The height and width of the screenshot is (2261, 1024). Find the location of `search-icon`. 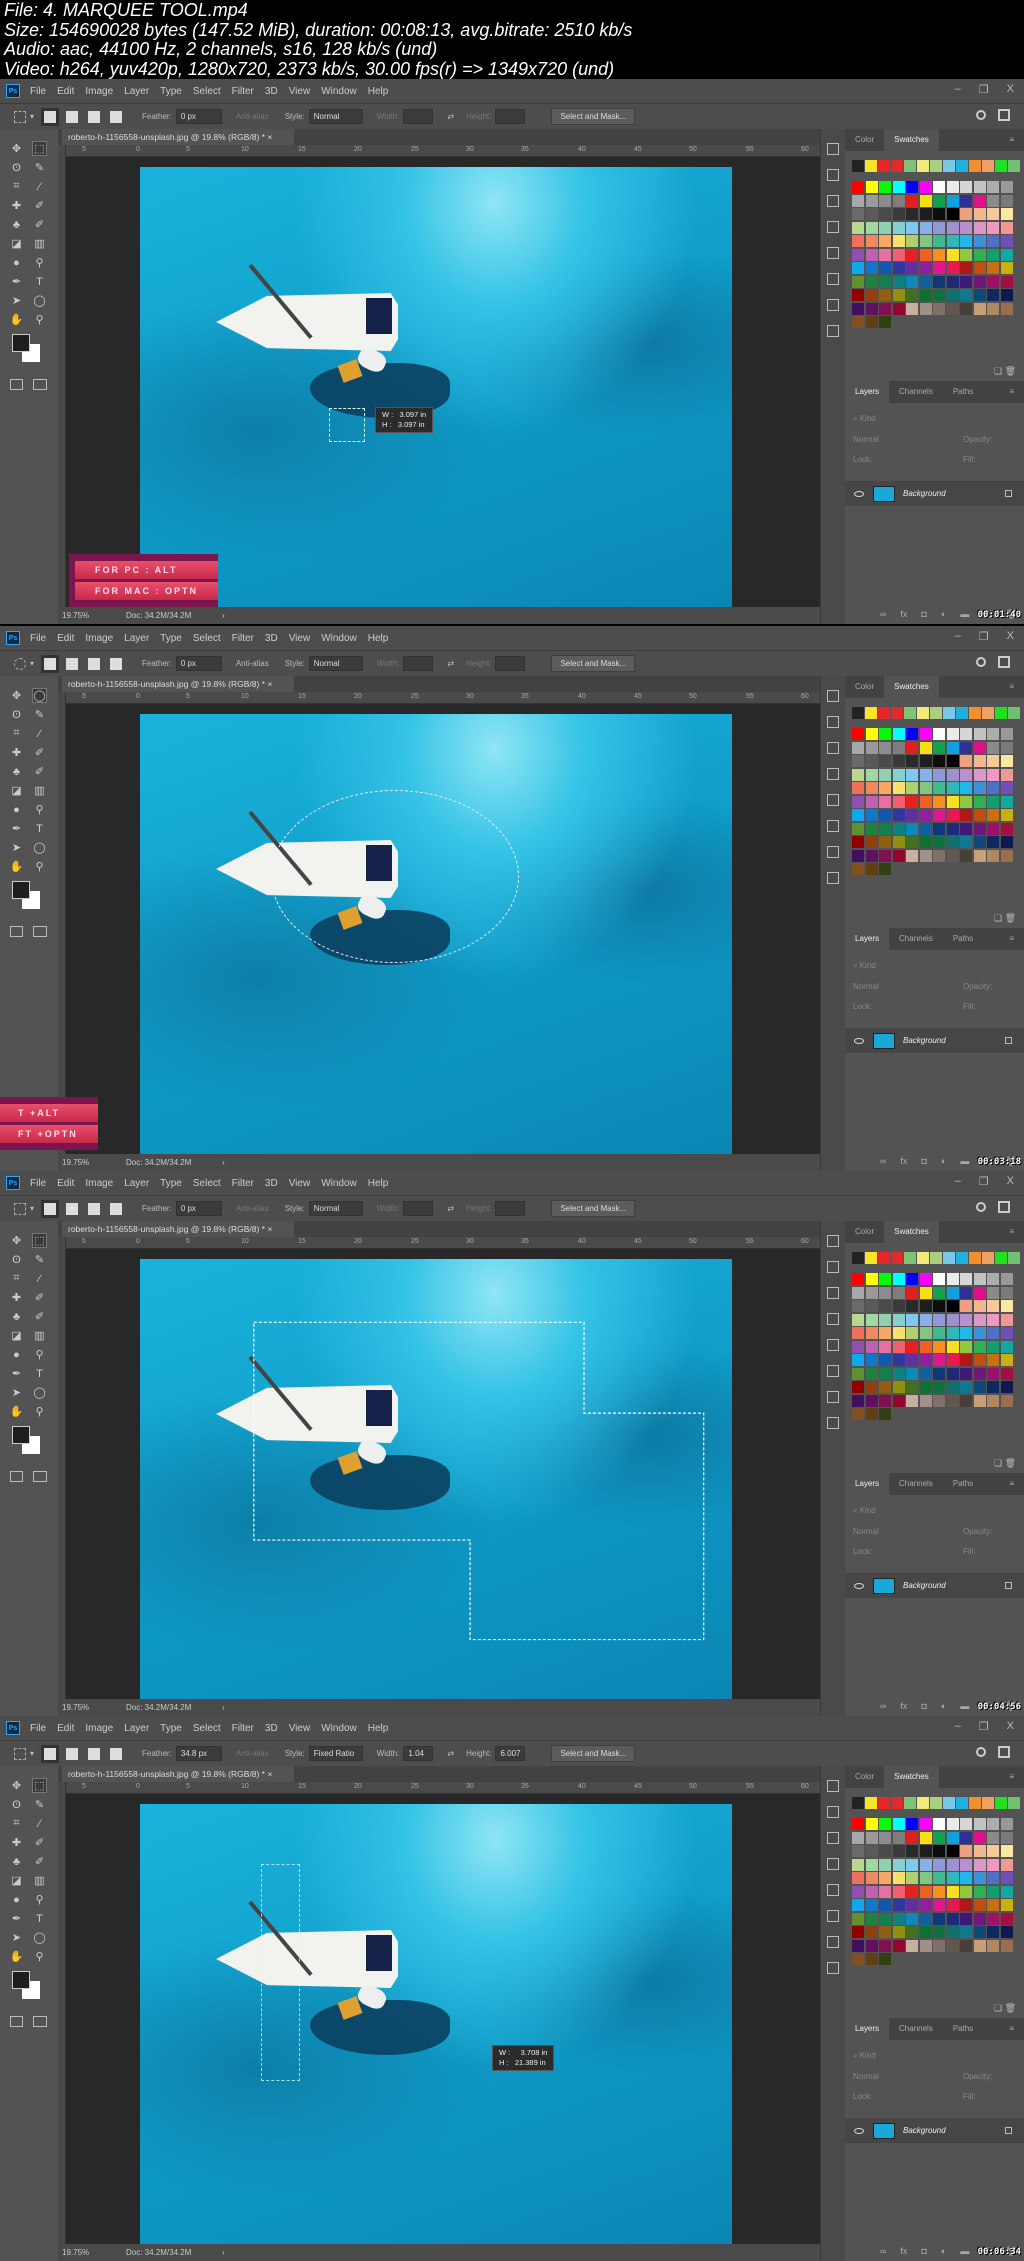

search-icon is located at coordinates (981, 1752).